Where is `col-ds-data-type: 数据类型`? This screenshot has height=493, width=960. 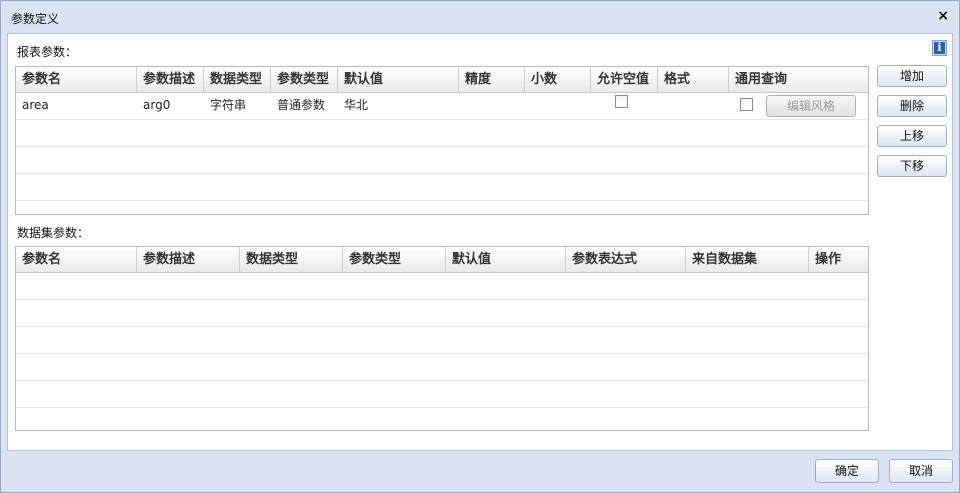 col-ds-data-type: 数据类型 is located at coordinates (291, 259).